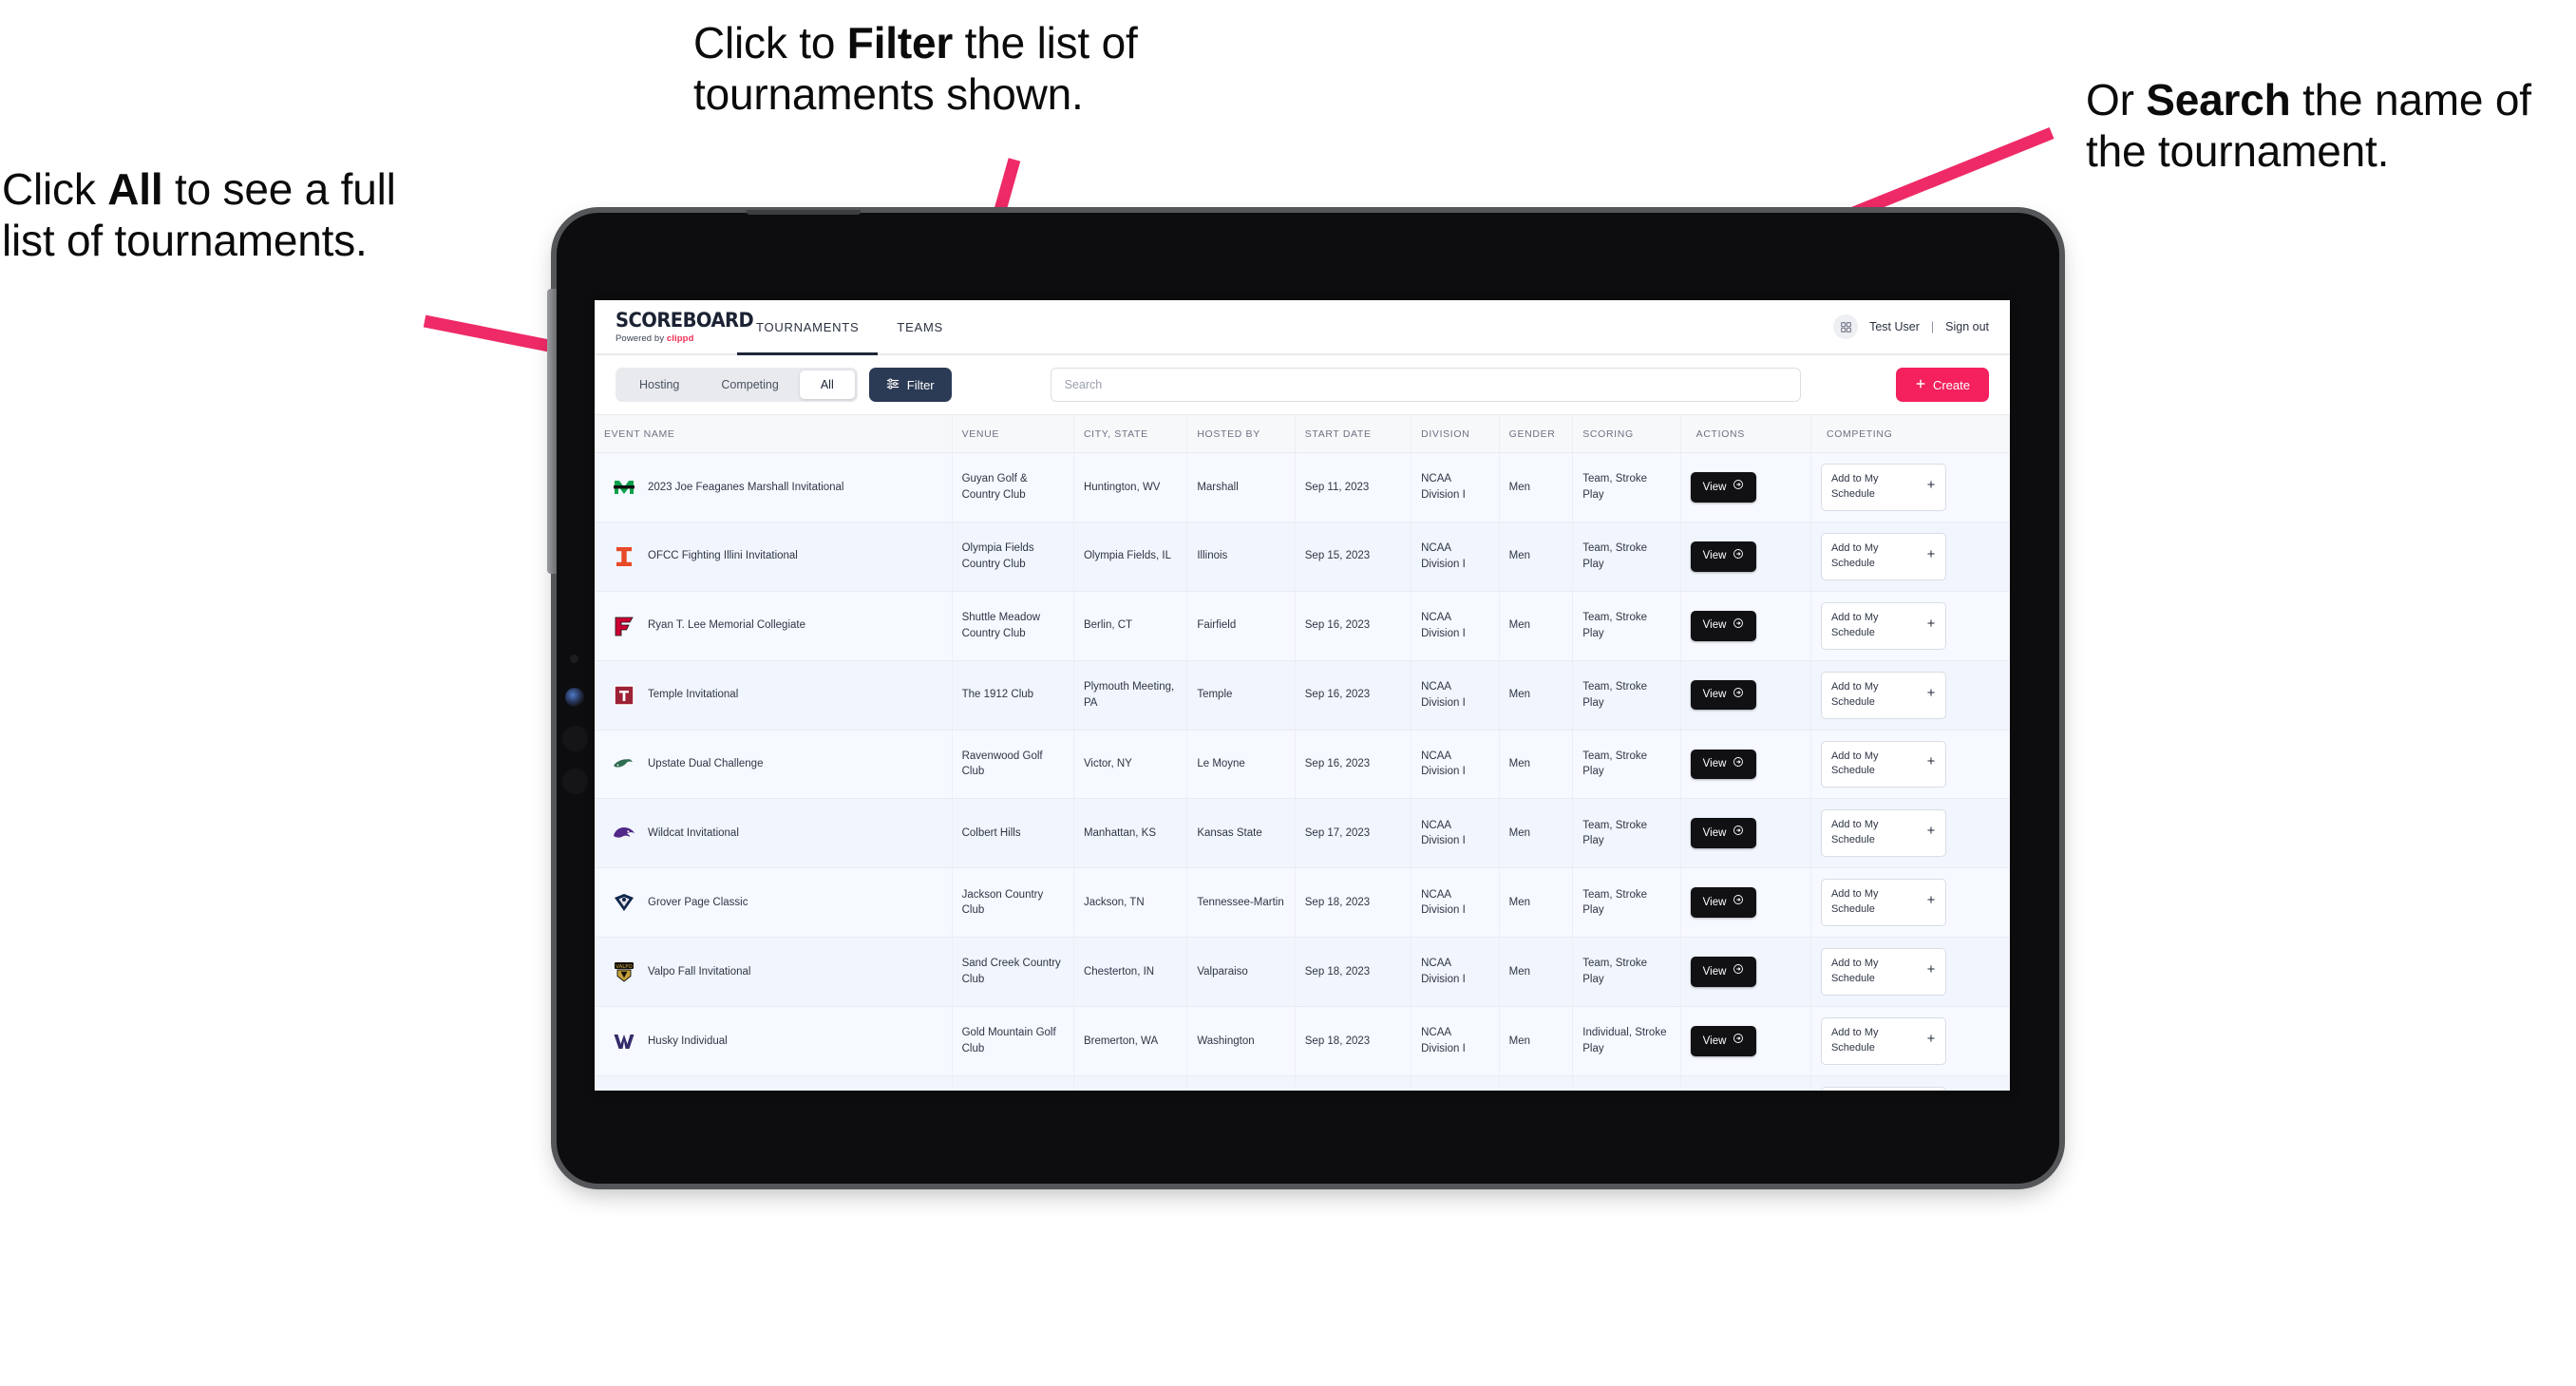 This screenshot has width=2576, height=1386. What do you see at coordinates (749, 384) in the screenshot?
I see `segment-competing: Competing` at bounding box center [749, 384].